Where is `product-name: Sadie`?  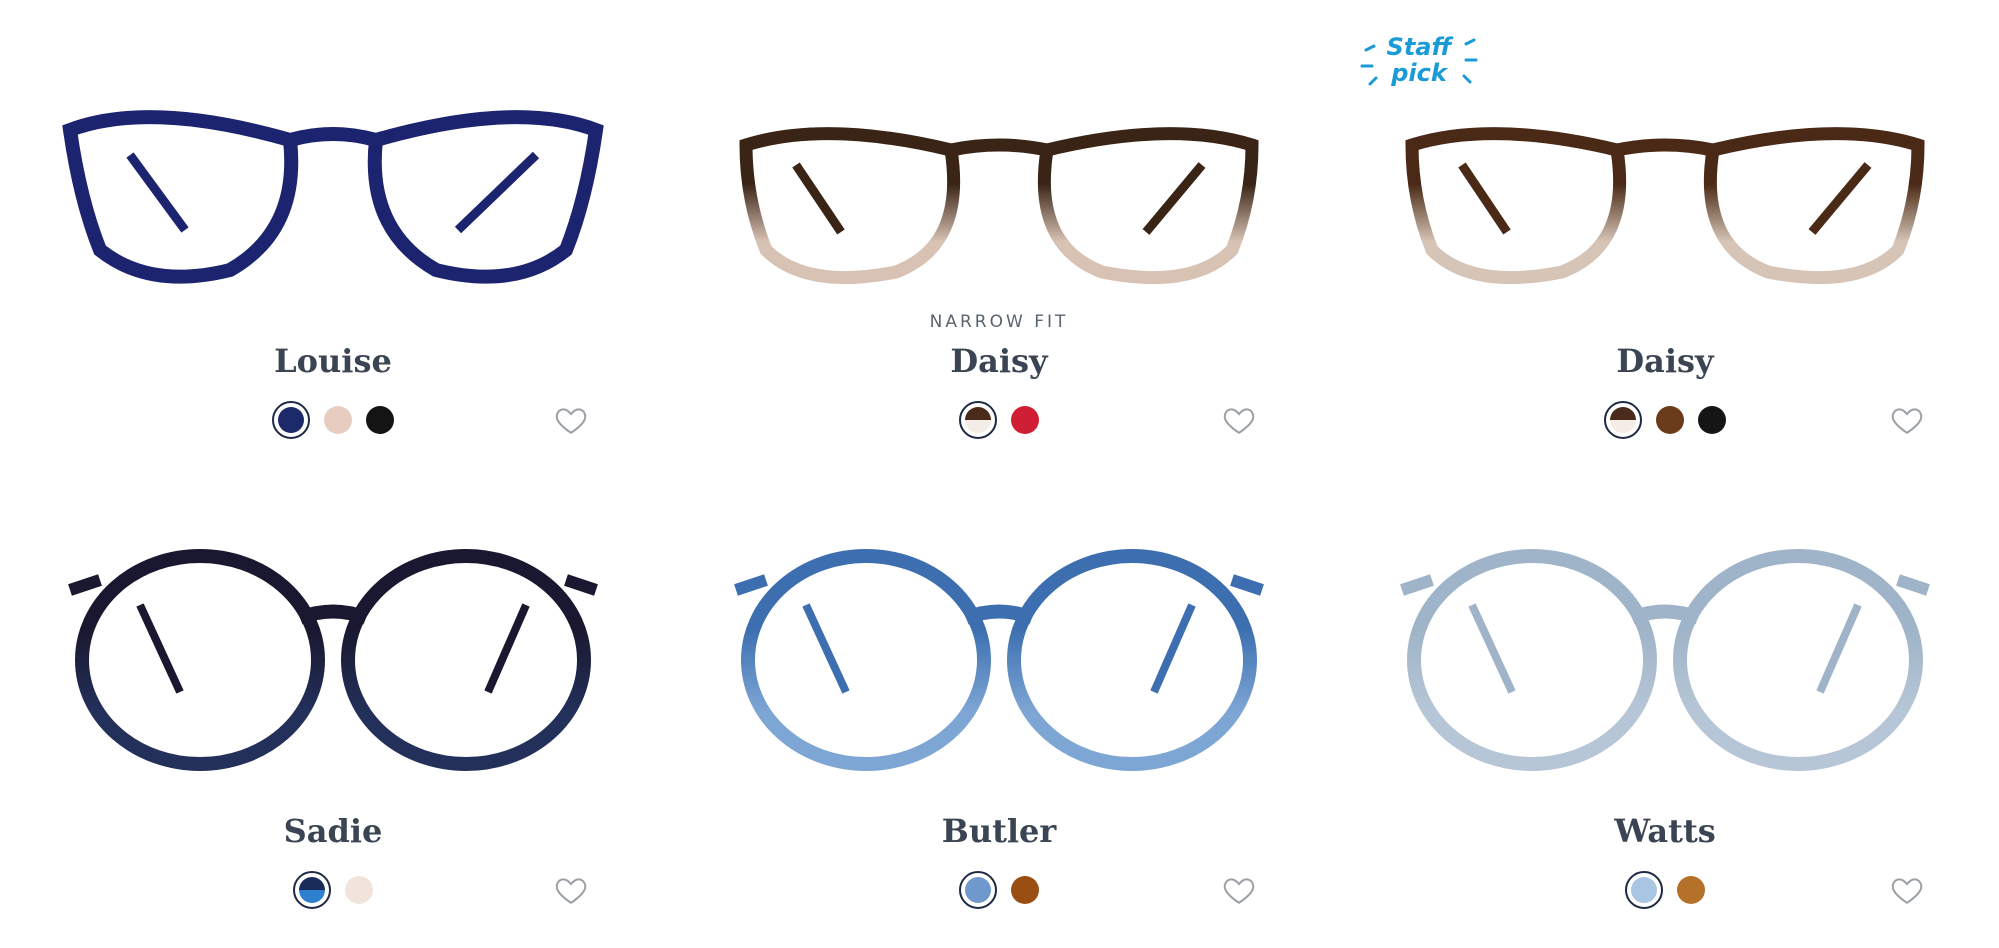 product-name: Sadie is located at coordinates (333, 831).